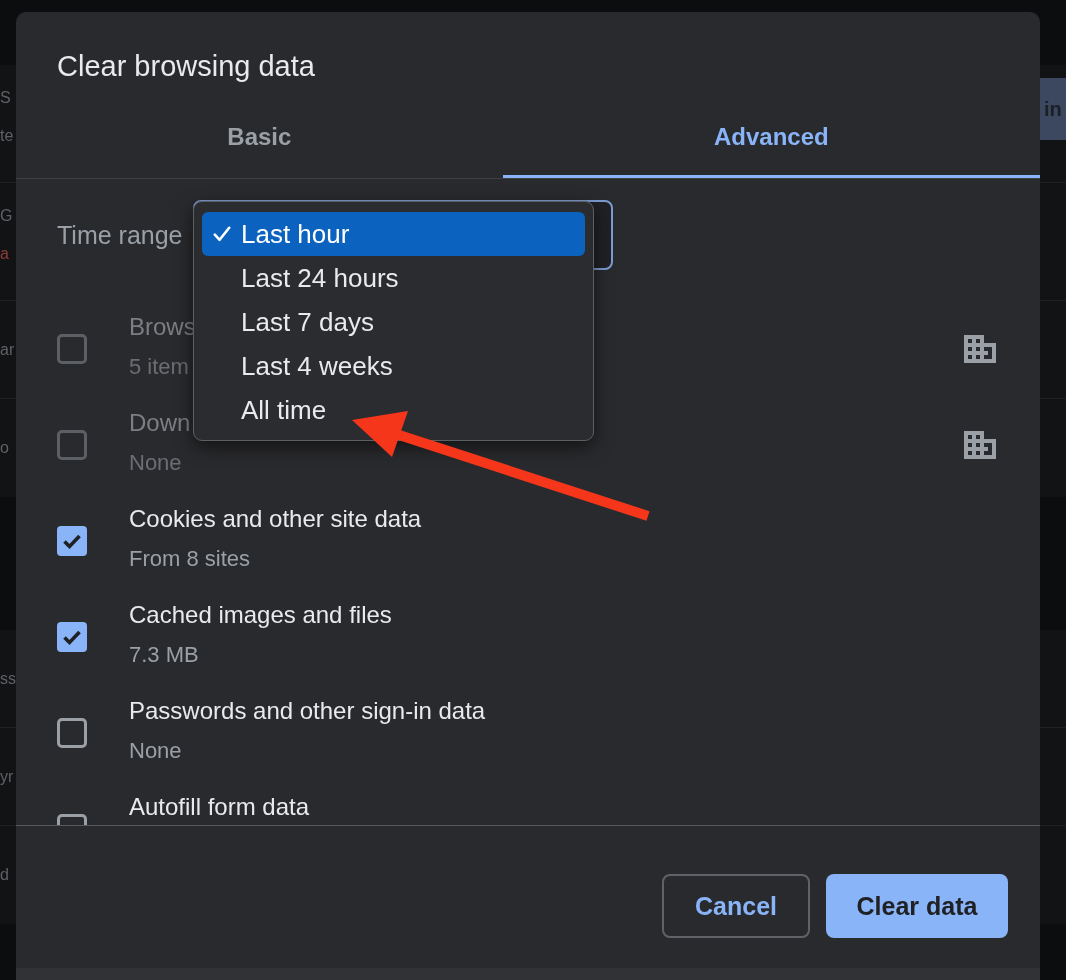  I want to click on tab: Basic, so click(259, 131).